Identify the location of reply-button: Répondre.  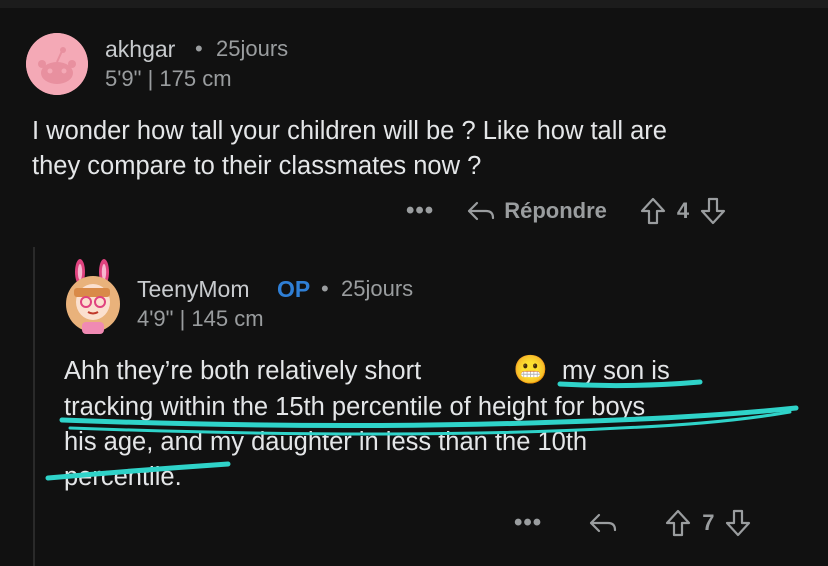
(536, 211).